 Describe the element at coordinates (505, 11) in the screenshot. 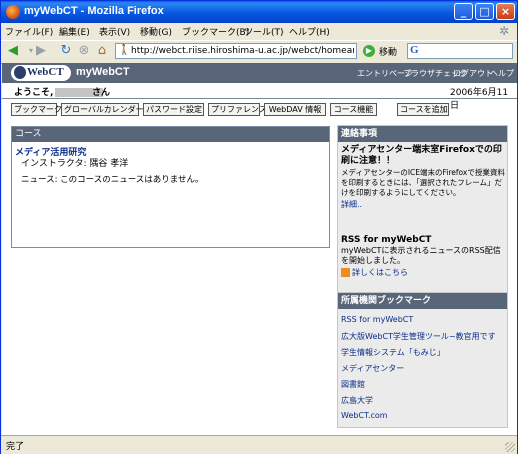

I see `close-button: ×` at that location.